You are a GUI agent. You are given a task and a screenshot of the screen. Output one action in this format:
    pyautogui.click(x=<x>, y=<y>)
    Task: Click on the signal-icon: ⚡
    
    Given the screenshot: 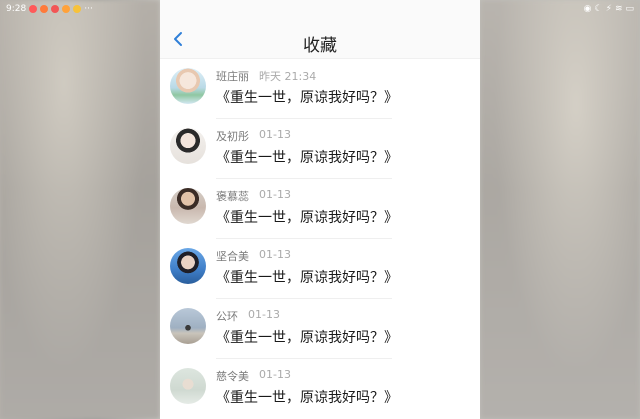 What is the action you would take?
    pyautogui.click(x=608, y=9)
    